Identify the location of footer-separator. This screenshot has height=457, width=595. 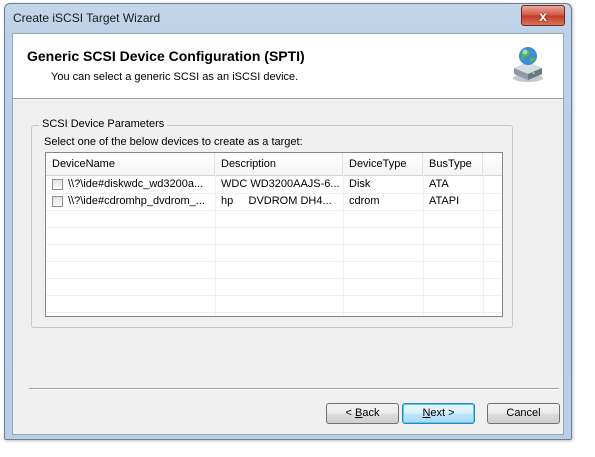
(294, 389).